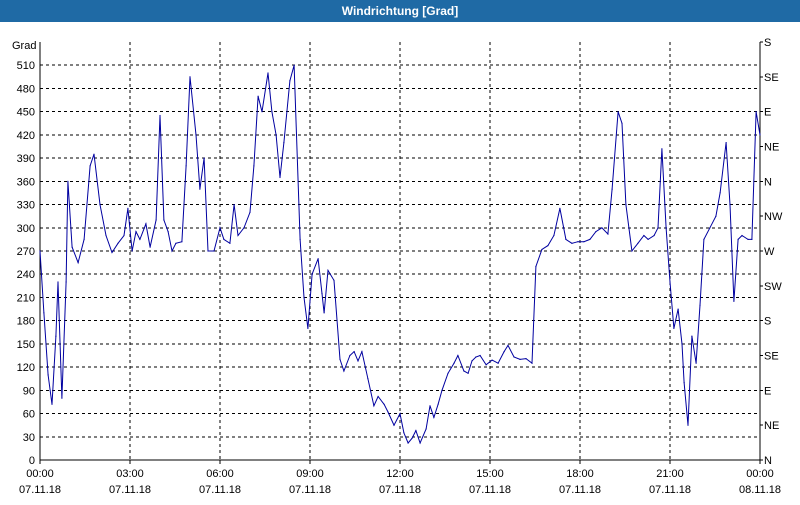  What do you see at coordinates (26, 252) in the screenshot?
I see `y-tick-label: 270` at bounding box center [26, 252].